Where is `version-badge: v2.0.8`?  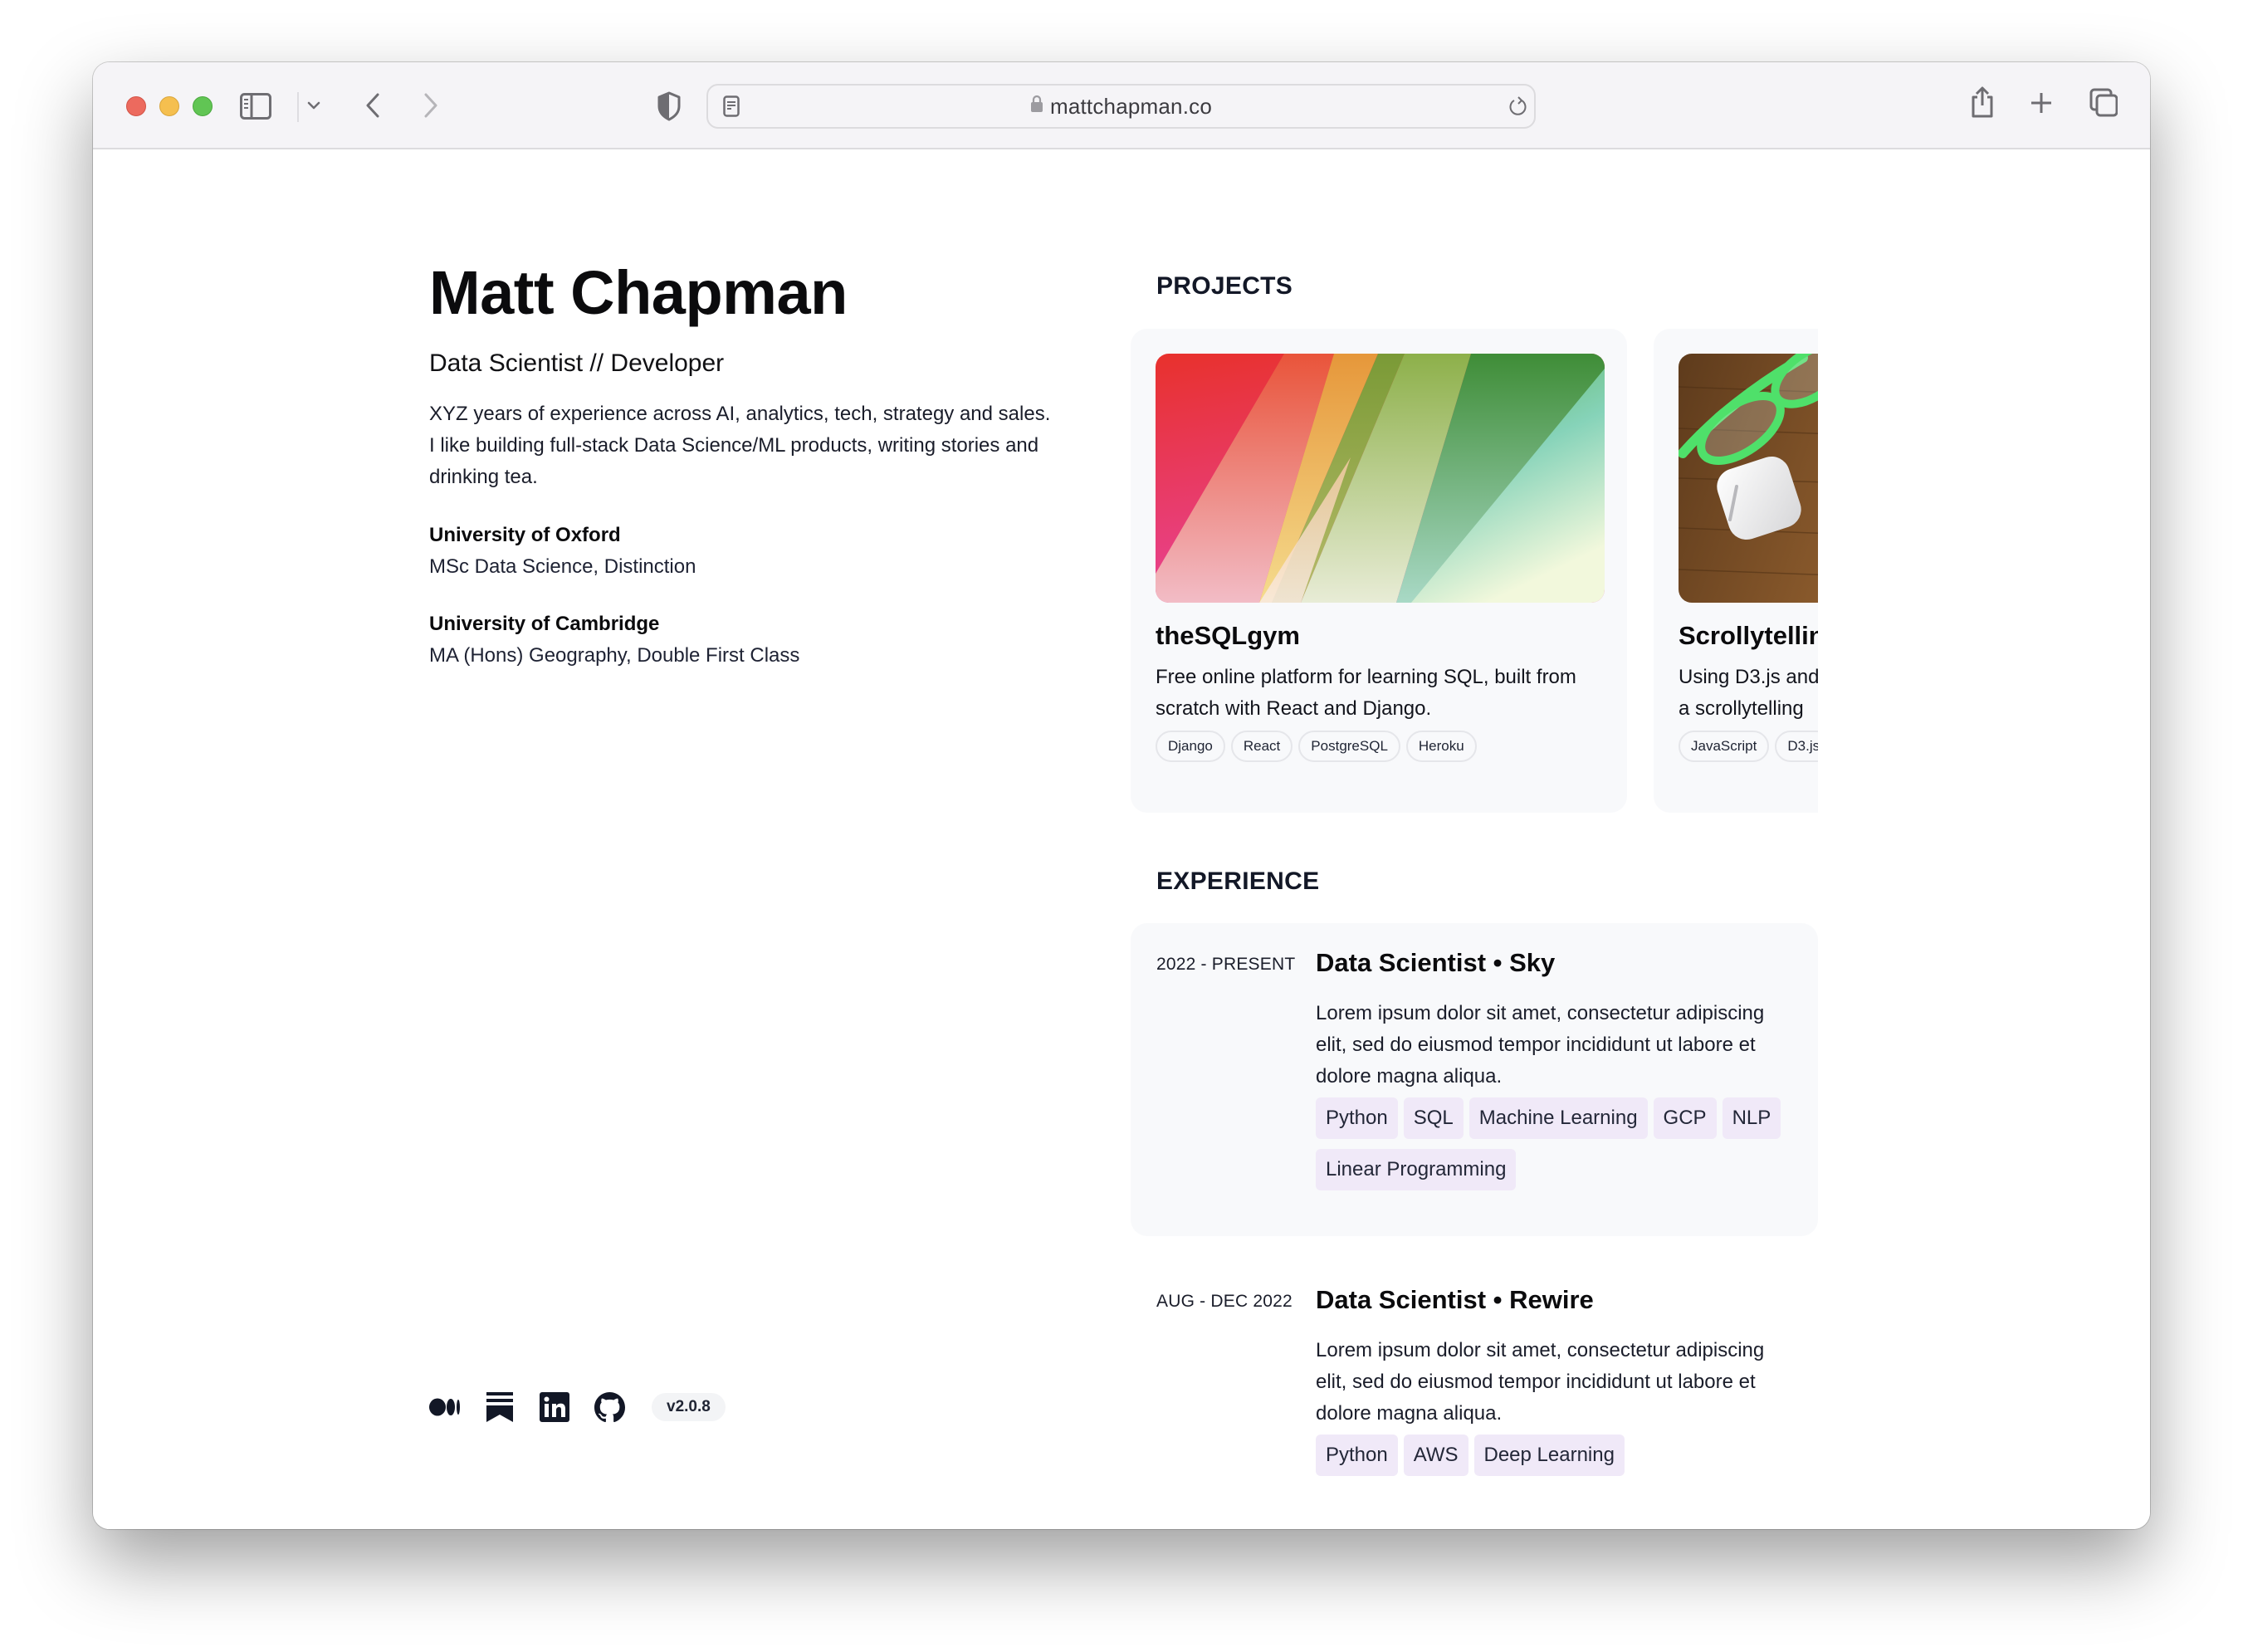 version-badge: v2.0.8 is located at coordinates (689, 1407).